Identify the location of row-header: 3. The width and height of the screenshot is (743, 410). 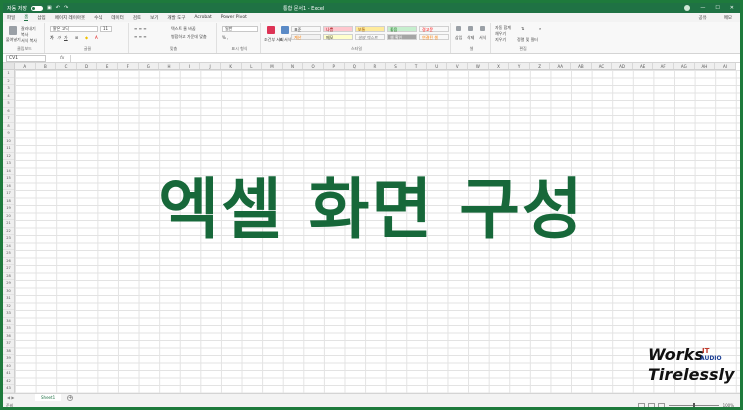
(8, 89).